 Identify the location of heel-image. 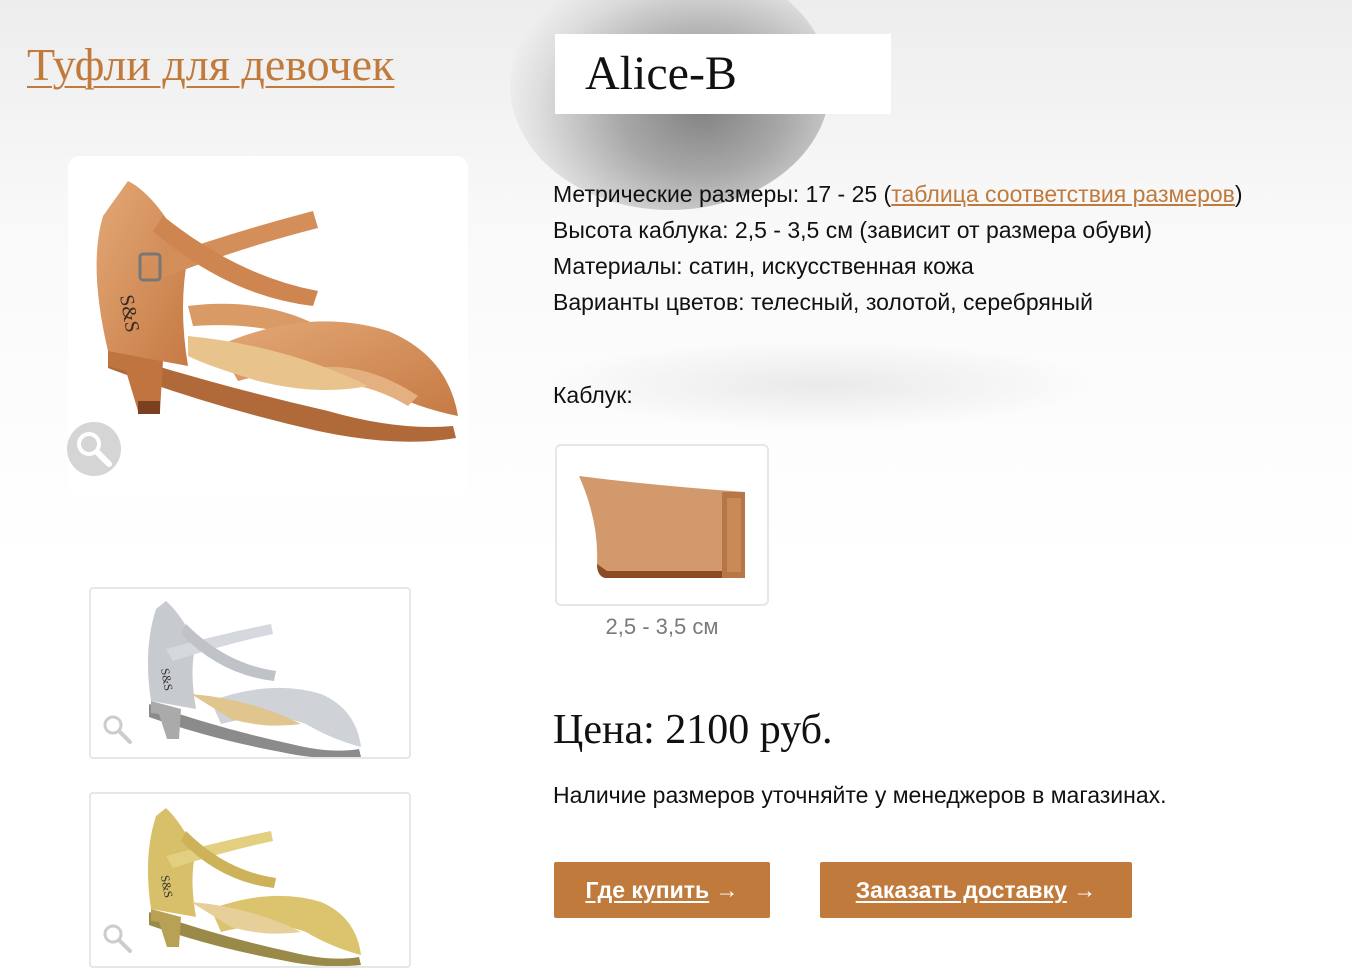
(662, 527).